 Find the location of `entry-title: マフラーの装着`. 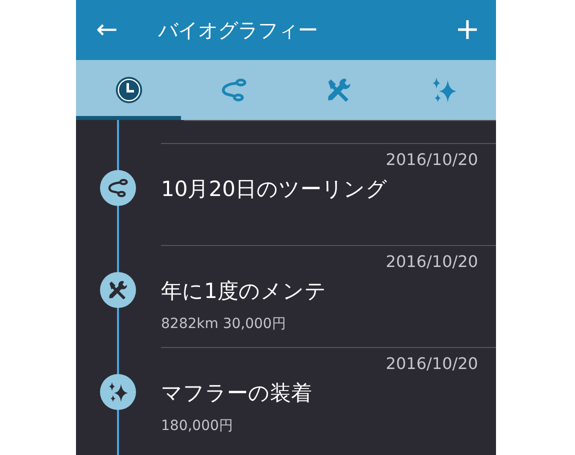

entry-title: マフラーの装着 is located at coordinates (328, 392).